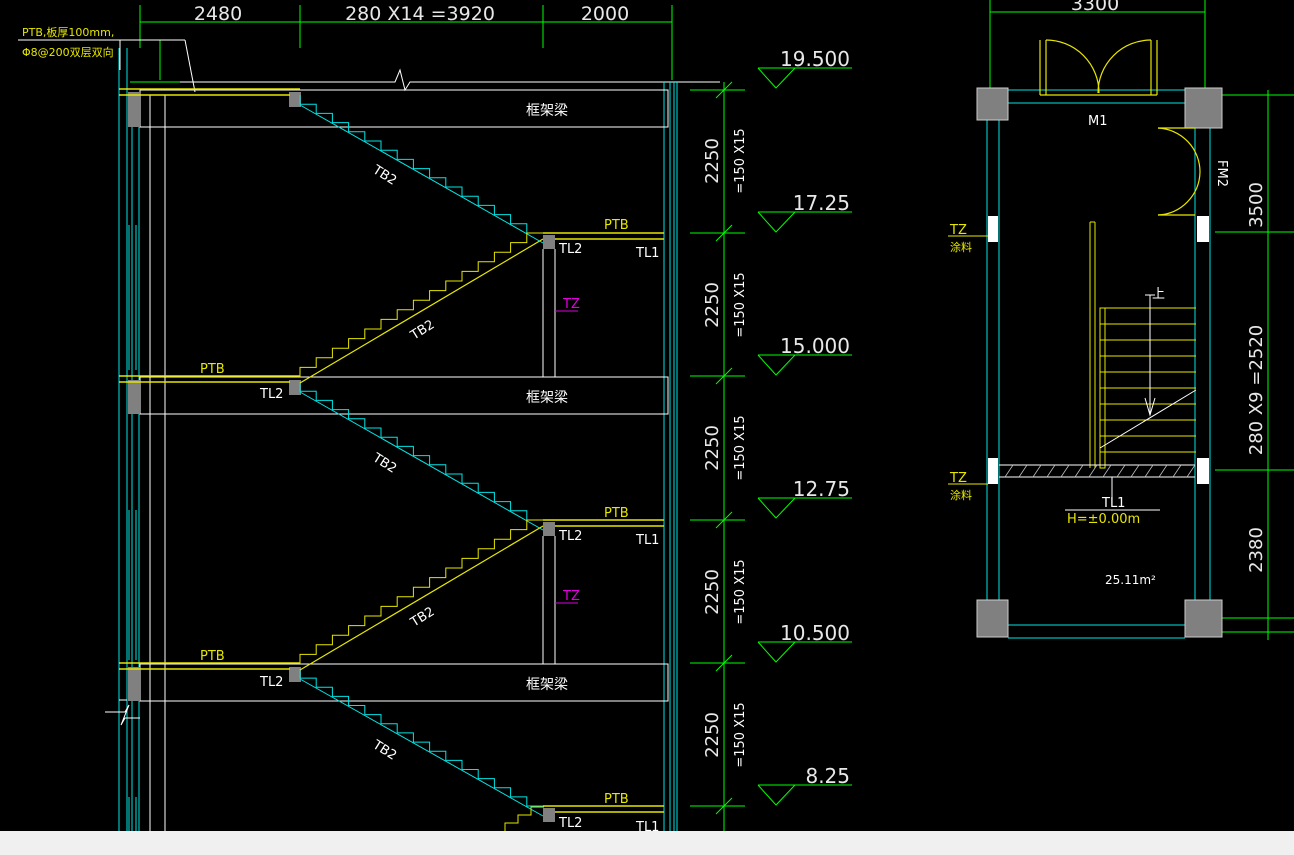  I want to click on door-m1-label: M1, so click(1098, 121).